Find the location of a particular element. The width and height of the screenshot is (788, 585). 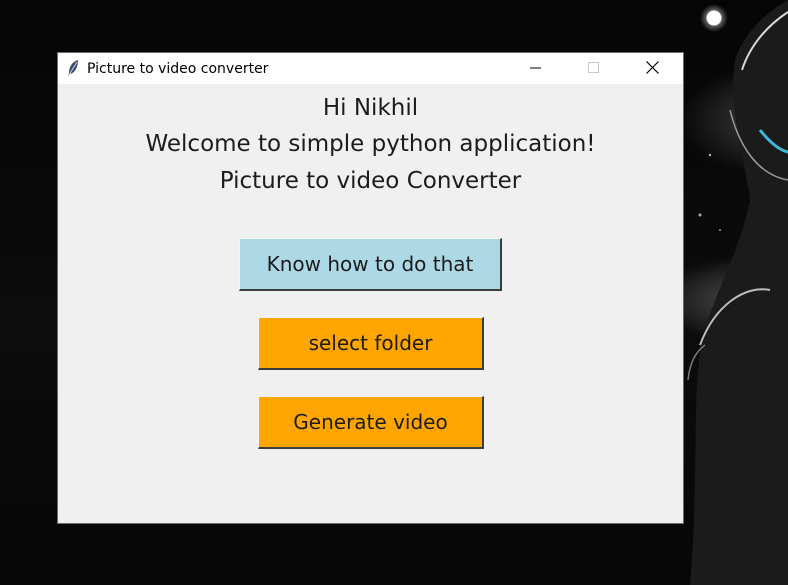

welcome-label: Welcome to simple python application! is located at coordinates (370, 144).